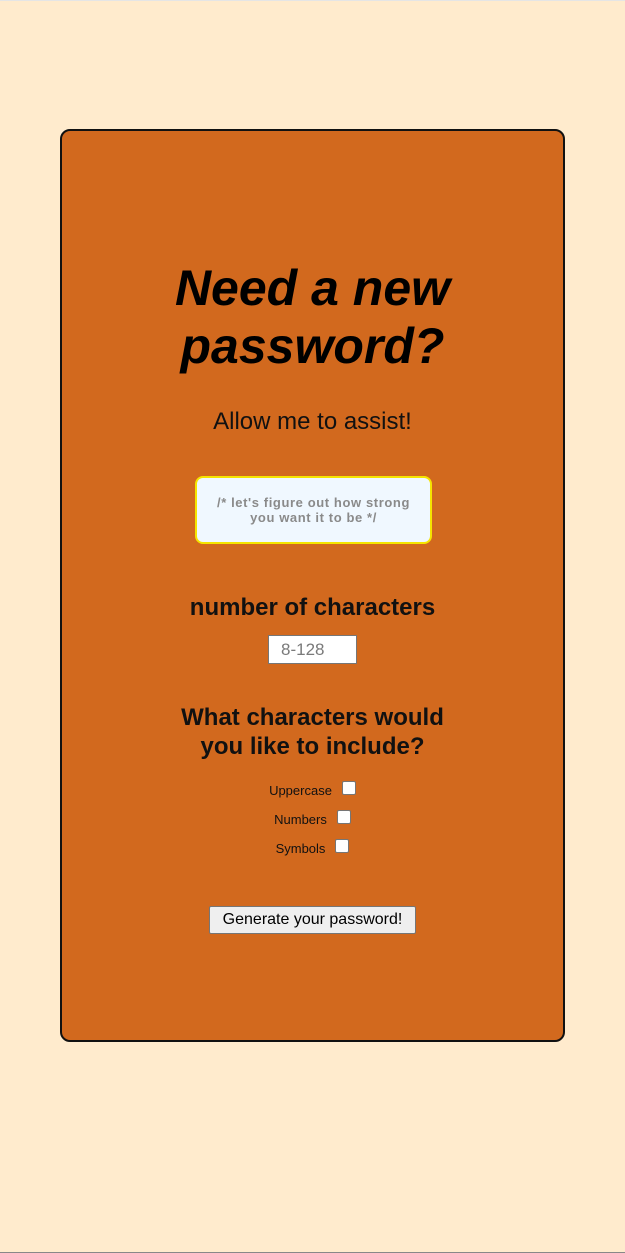 This screenshot has width=625, height=1253. What do you see at coordinates (343, 817) in the screenshot?
I see `numbers-checkbox` at bounding box center [343, 817].